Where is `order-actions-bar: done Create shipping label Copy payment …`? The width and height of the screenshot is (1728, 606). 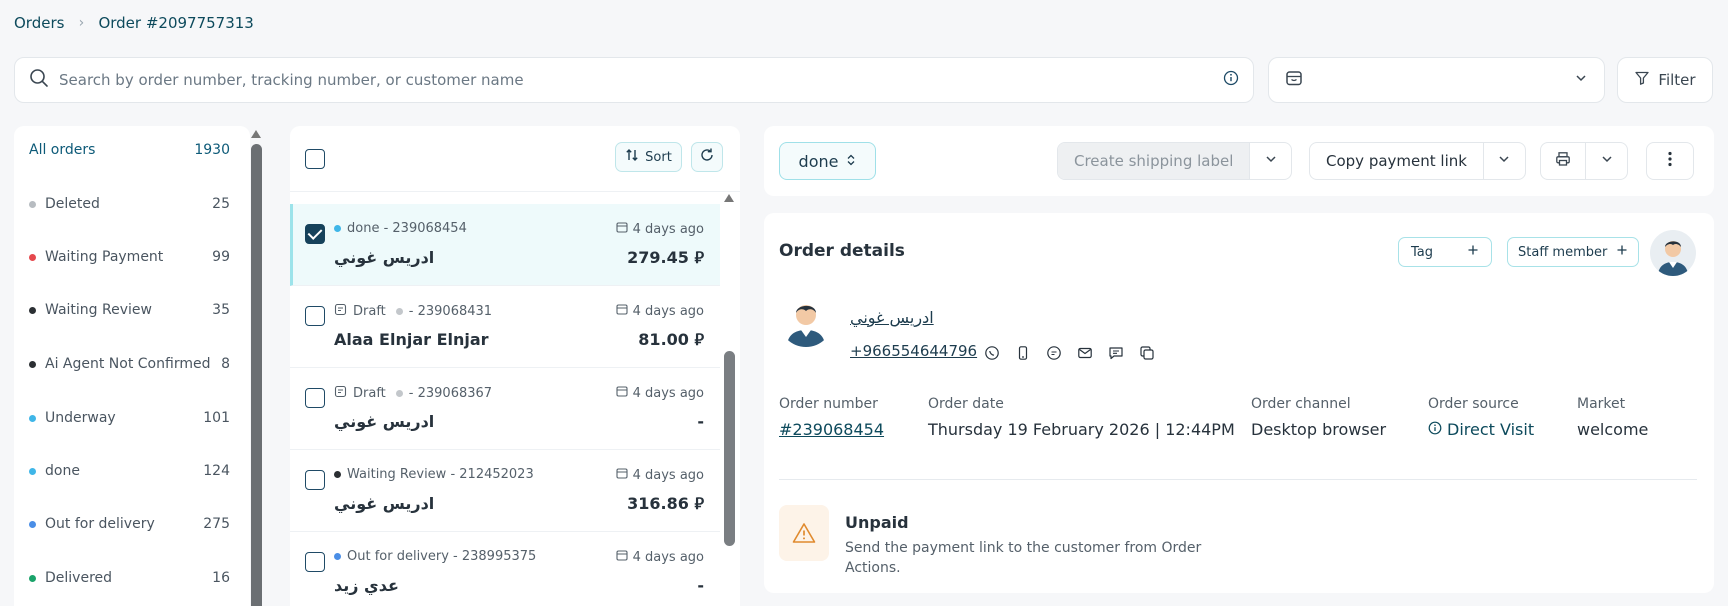 order-actions-bar: done Create shipping label Copy payment … is located at coordinates (1239, 161).